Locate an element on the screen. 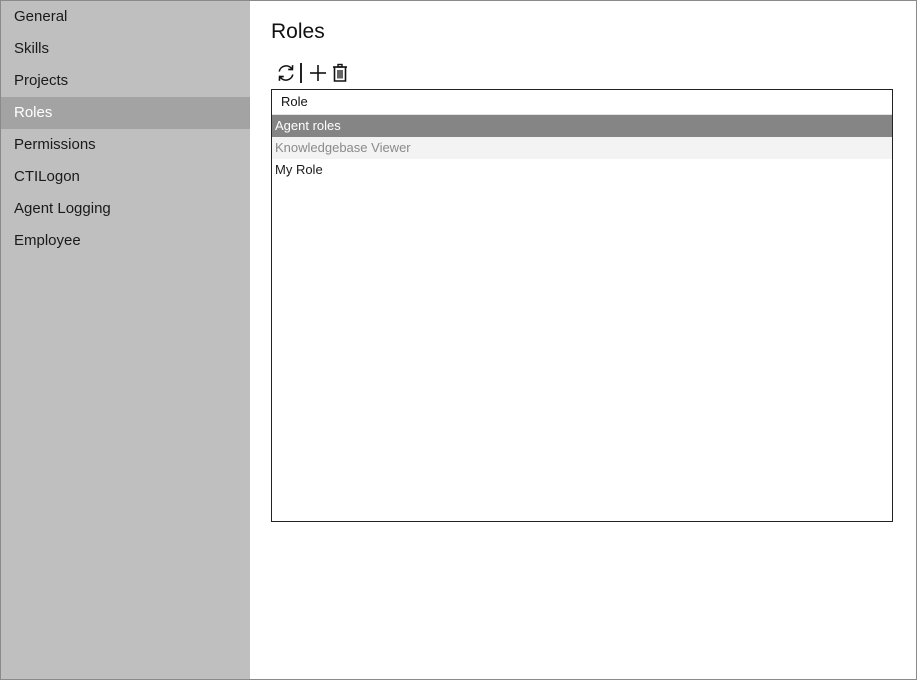 The image size is (917, 680). sidebar-item-projects: Projects is located at coordinates (125, 81).